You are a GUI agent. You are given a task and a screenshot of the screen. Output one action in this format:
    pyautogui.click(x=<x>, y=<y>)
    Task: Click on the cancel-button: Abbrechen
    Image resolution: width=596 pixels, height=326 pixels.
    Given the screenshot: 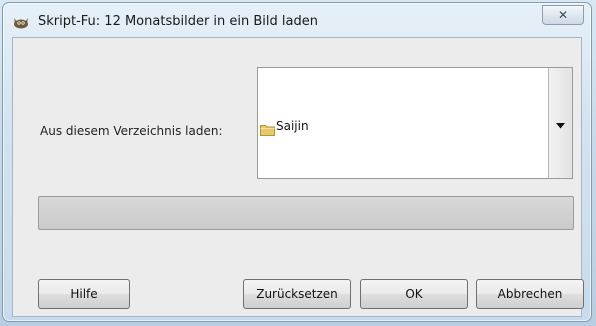 What is the action you would take?
    pyautogui.click(x=530, y=294)
    